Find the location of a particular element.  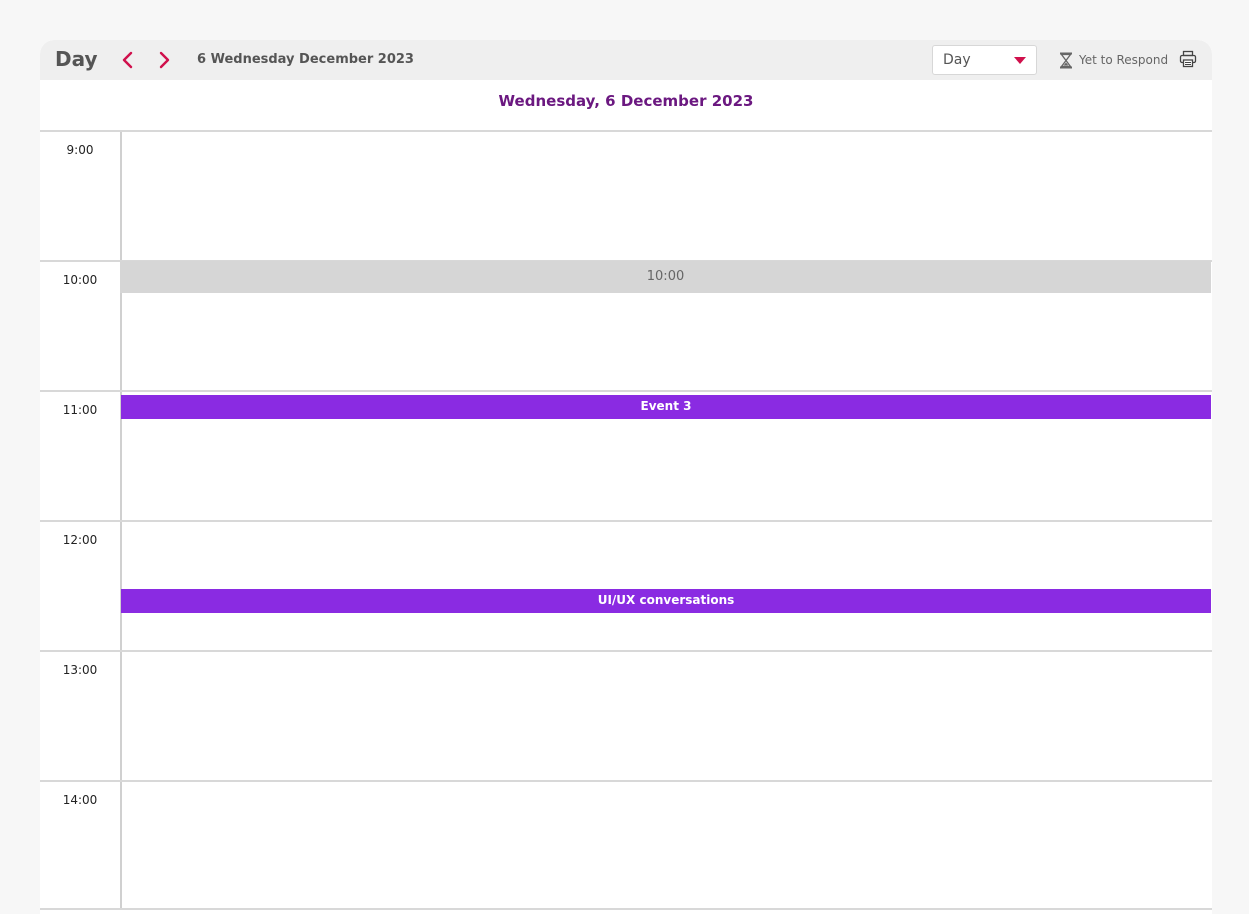

chevron-left-icon is located at coordinates (127, 60).